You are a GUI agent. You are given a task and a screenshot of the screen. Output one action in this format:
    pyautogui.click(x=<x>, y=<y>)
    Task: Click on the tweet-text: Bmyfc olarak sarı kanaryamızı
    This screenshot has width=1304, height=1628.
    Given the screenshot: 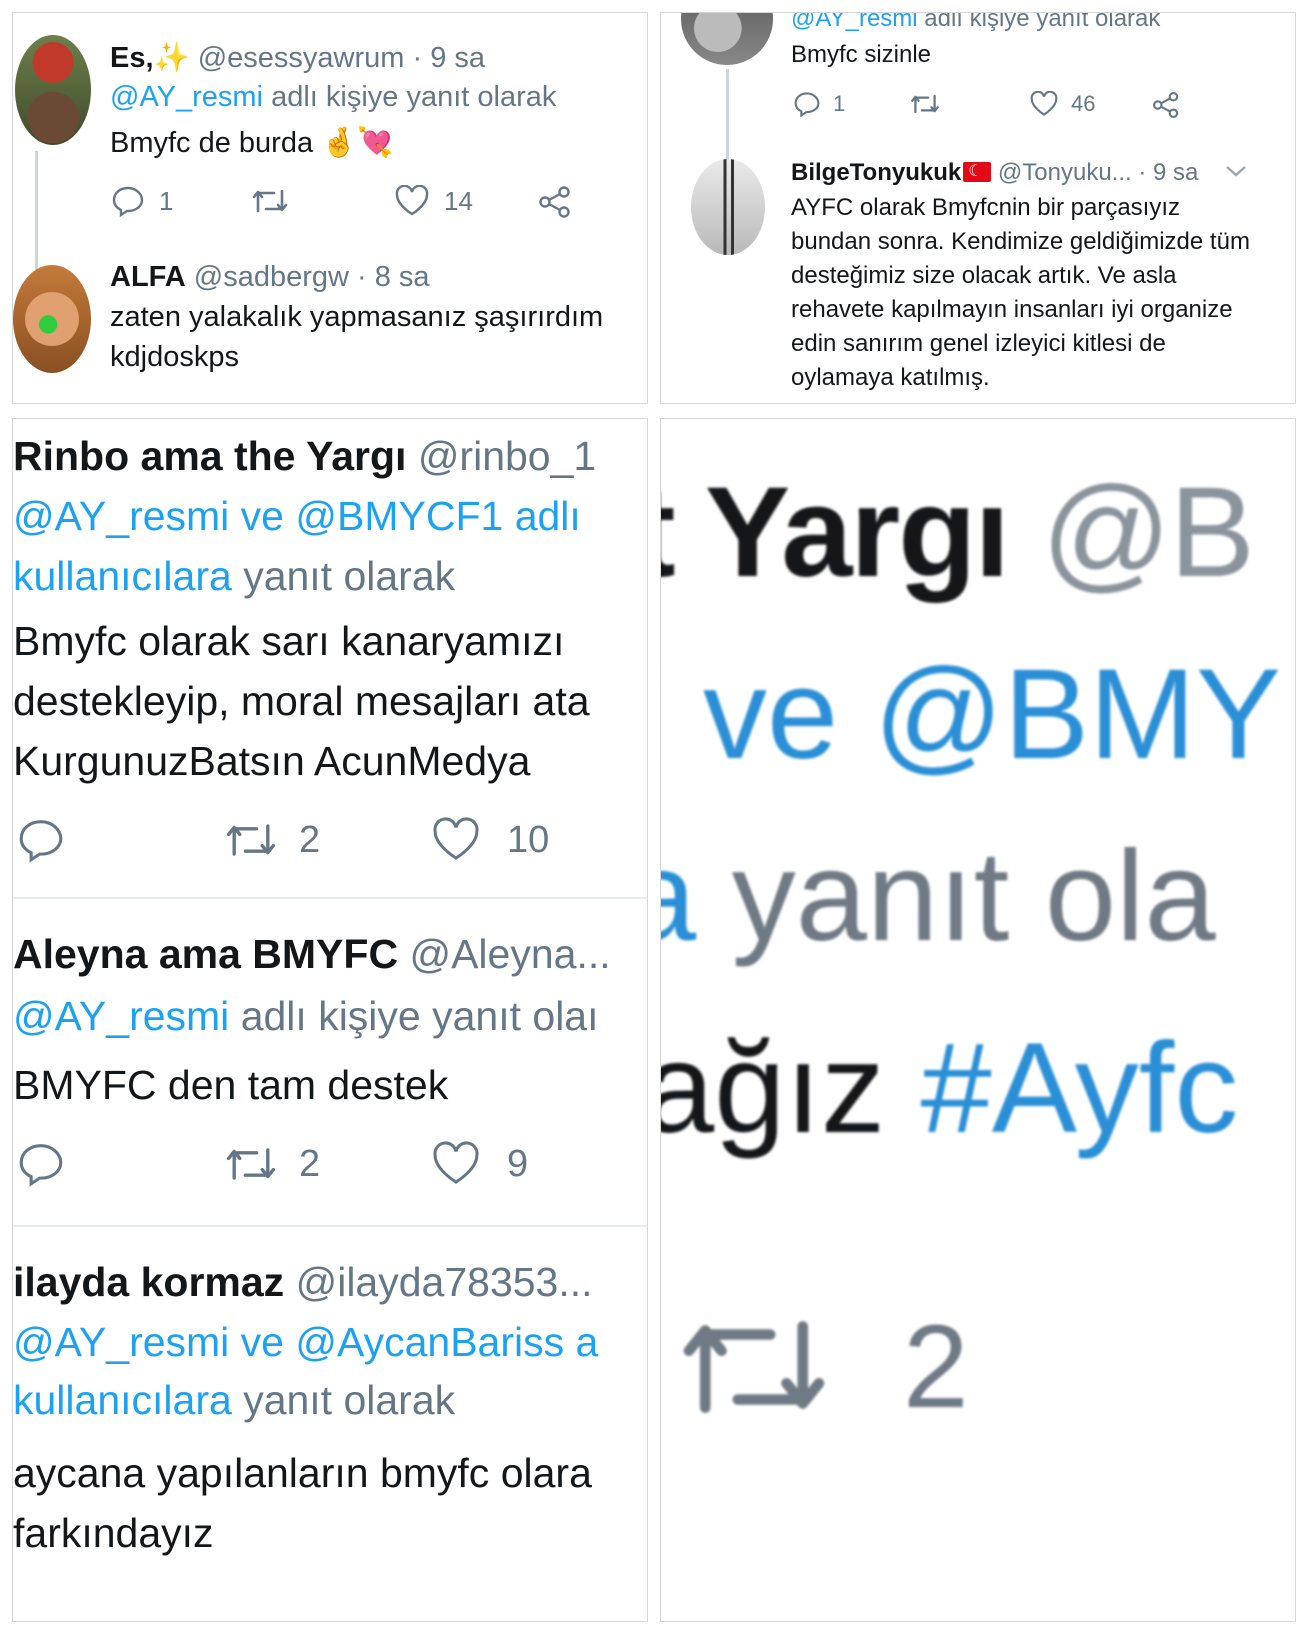 What is the action you would take?
    pyautogui.click(x=289, y=641)
    